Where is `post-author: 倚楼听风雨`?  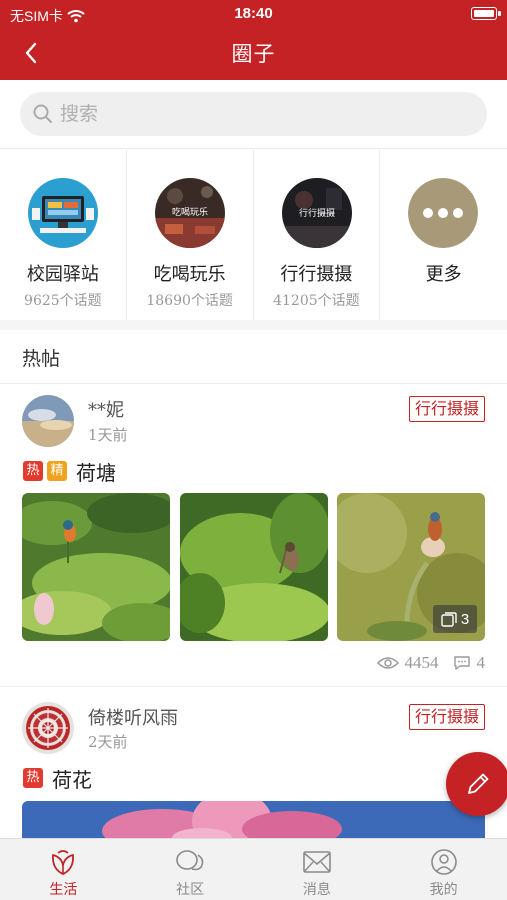 post-author: 倚楼听风雨 is located at coordinates (133, 717).